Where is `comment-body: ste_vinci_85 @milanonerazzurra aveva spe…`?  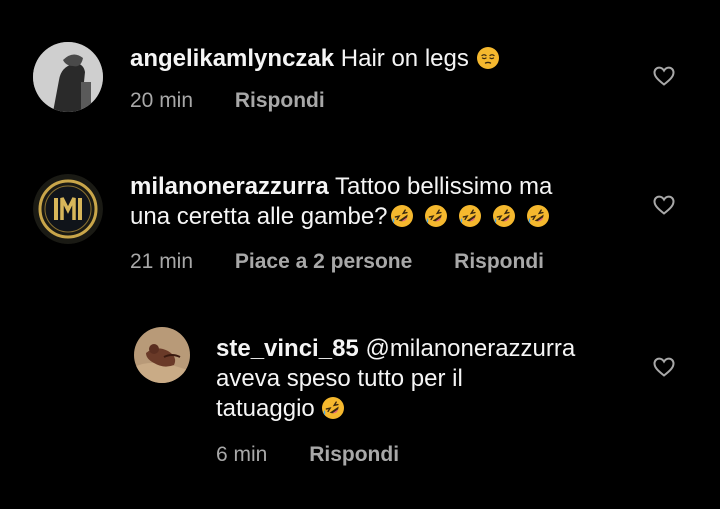 comment-body: ste_vinci_85 @milanonerazzurra aveva spe… is located at coordinates (426, 379).